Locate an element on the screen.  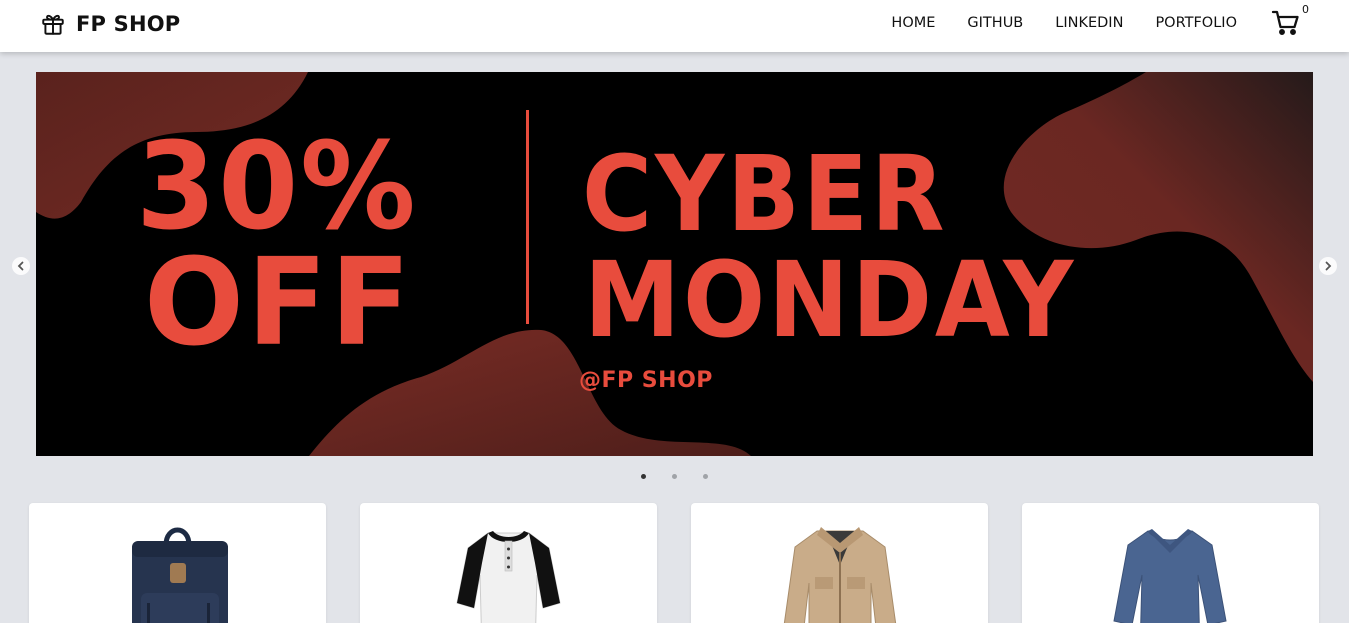
carousel-next-button is located at coordinates (1328, 266).